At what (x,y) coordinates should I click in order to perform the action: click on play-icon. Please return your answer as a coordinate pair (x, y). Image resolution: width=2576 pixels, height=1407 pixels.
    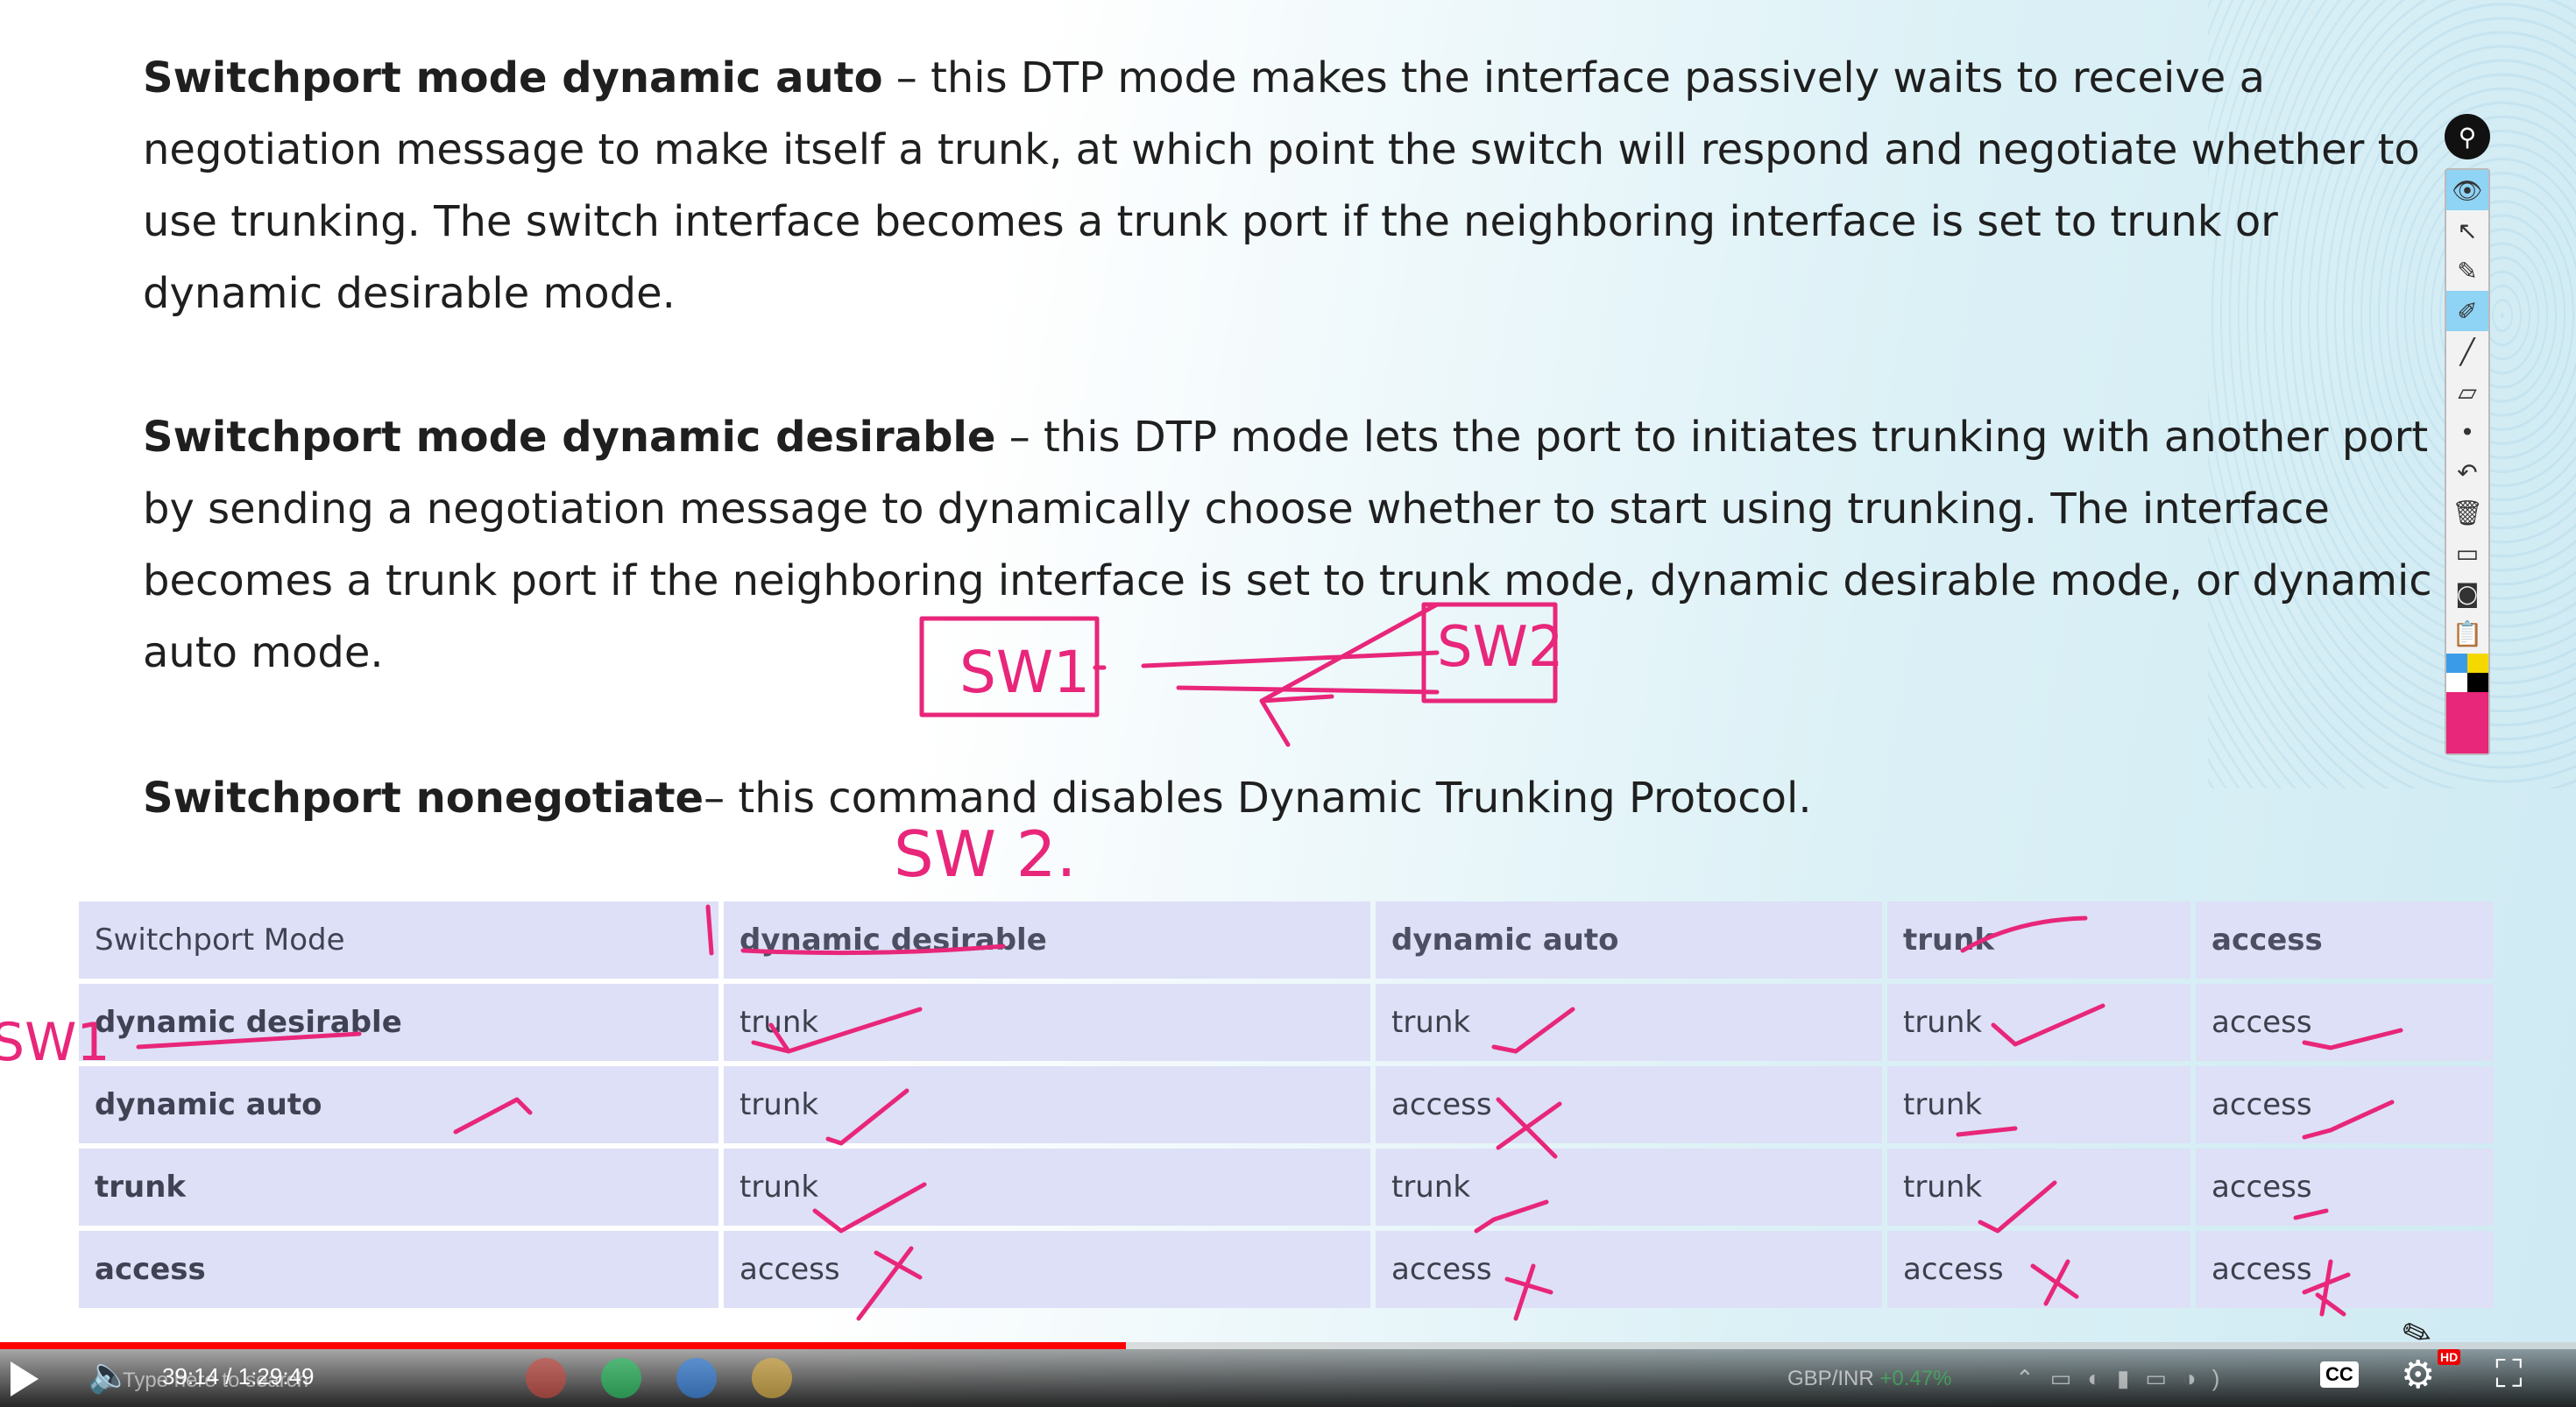
    Looking at the image, I should click on (25, 1378).